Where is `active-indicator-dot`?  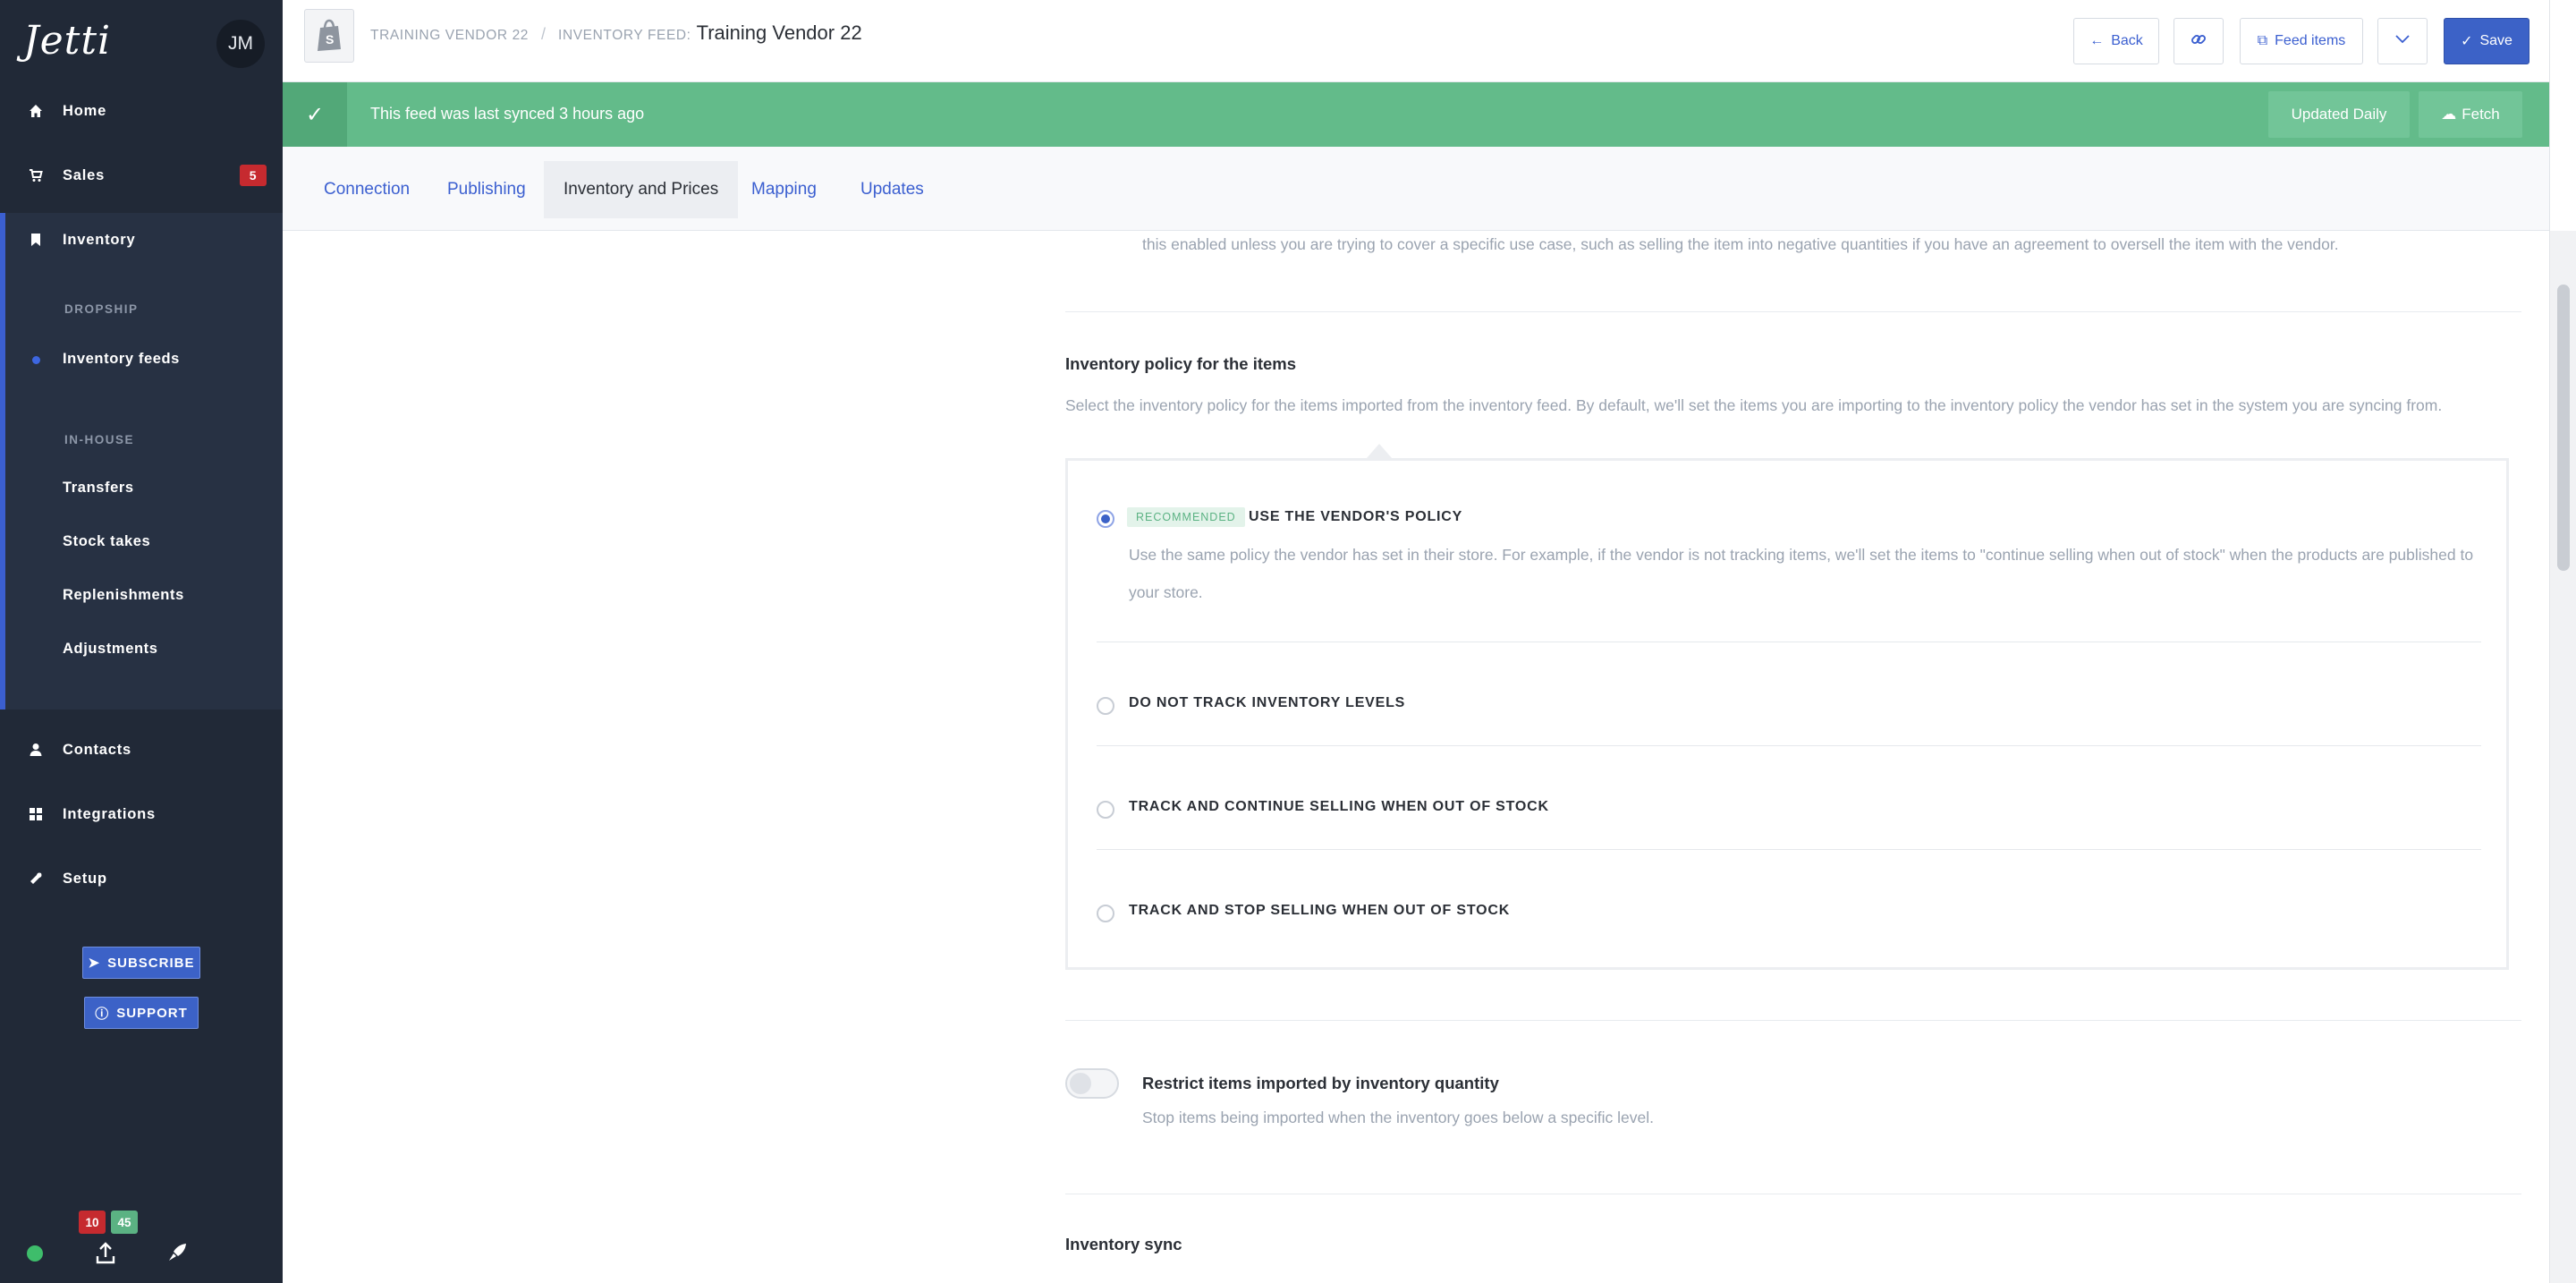
active-indicator-dot is located at coordinates (36, 360).